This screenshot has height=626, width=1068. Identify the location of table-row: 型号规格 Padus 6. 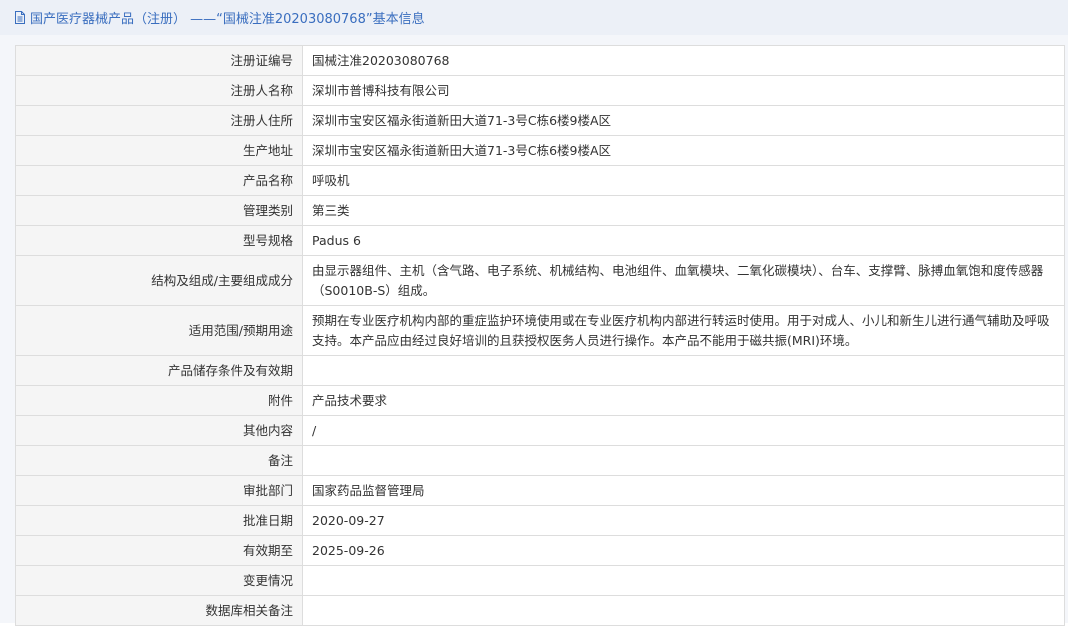
(540, 240).